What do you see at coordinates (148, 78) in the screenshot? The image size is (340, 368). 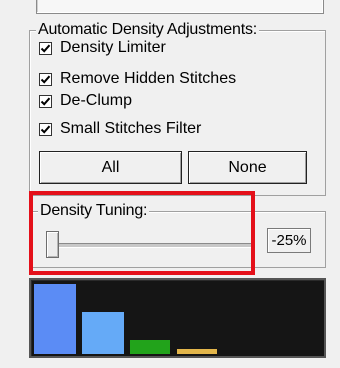 I see `remove-hidden-stitches-label: Remove Hidden Stitches` at bounding box center [148, 78].